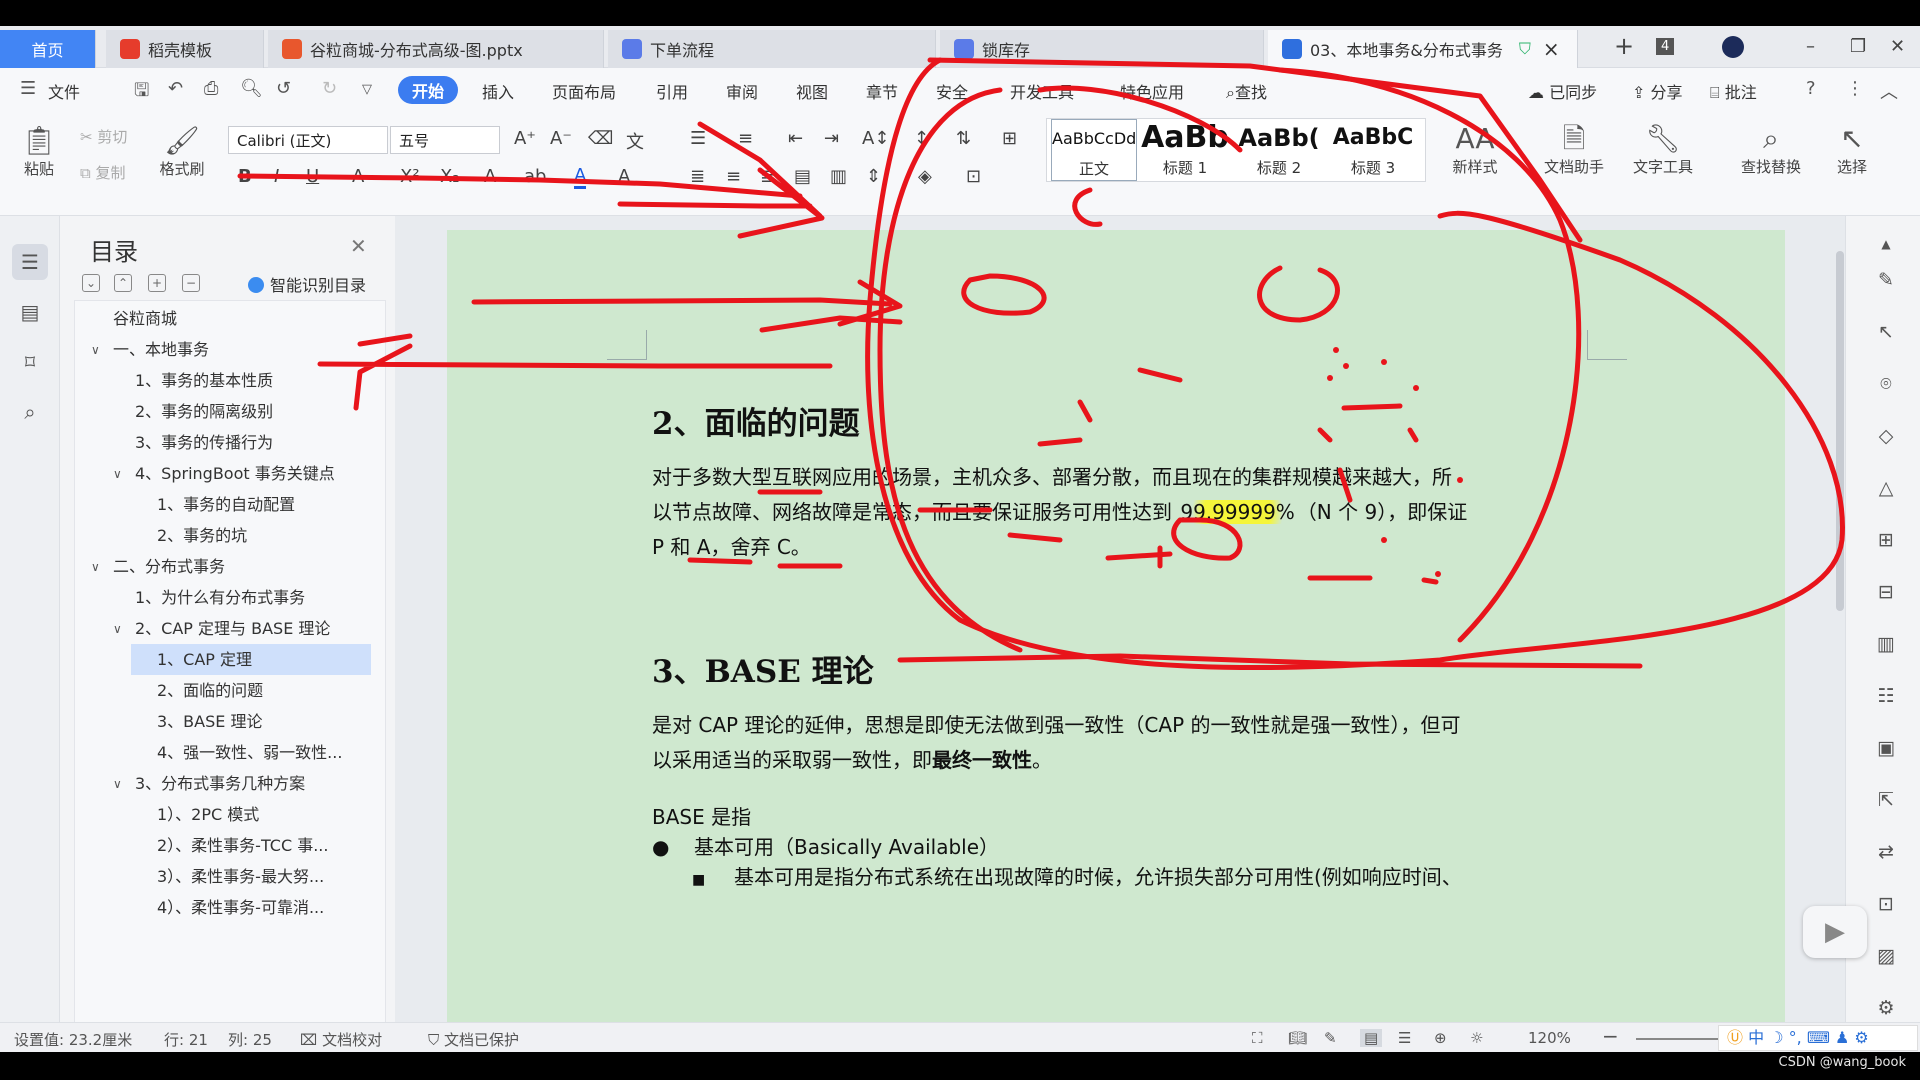  Describe the element at coordinates (1886, 1008) in the screenshot. I see `settings-icon: ⚙` at that location.